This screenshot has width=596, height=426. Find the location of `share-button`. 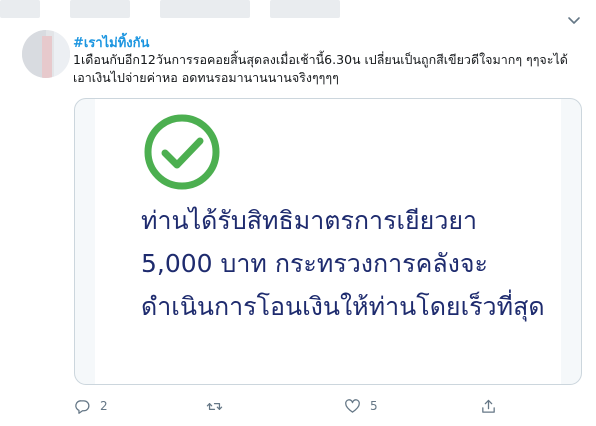

share-button is located at coordinates (488, 406).